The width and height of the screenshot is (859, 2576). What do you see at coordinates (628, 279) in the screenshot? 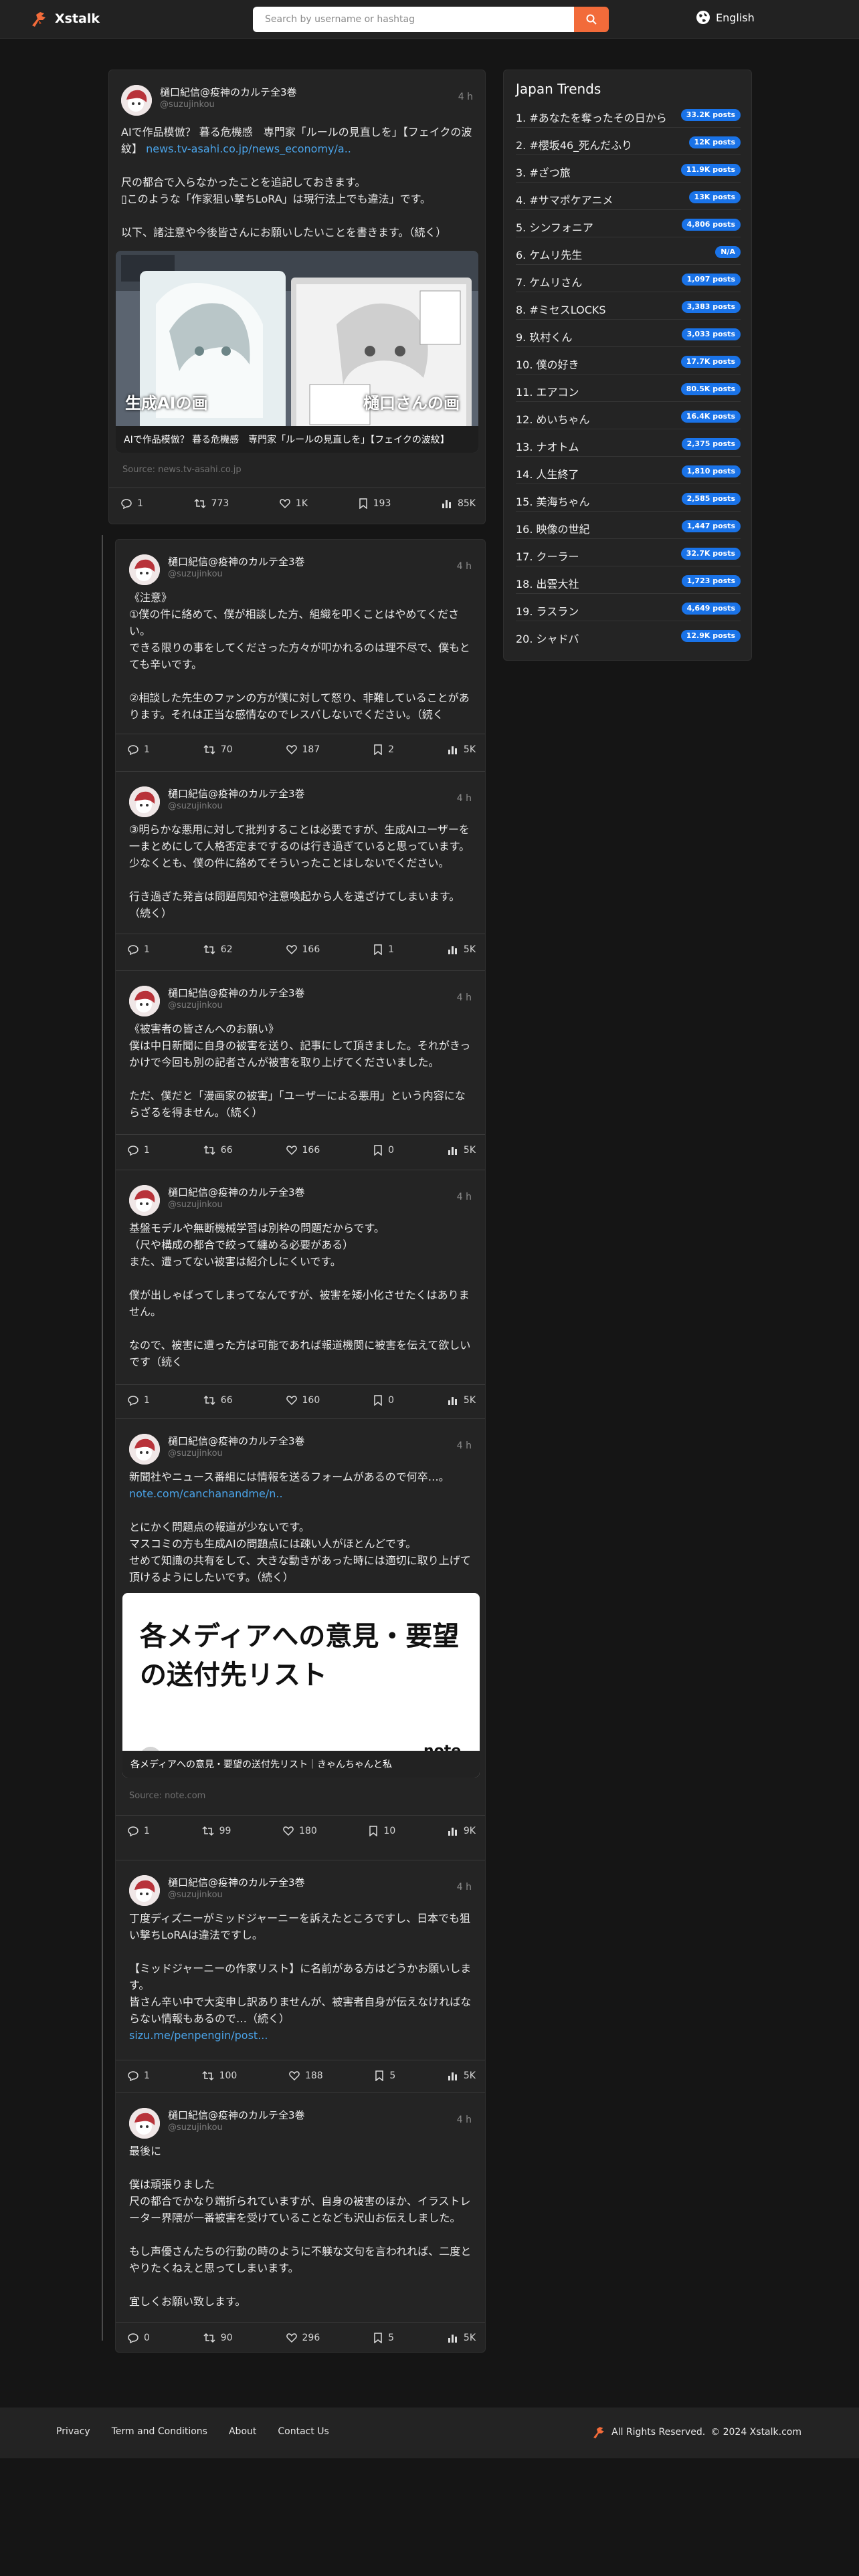
I see `trend-item: 7. ケムリさん 1,097 posts` at bounding box center [628, 279].